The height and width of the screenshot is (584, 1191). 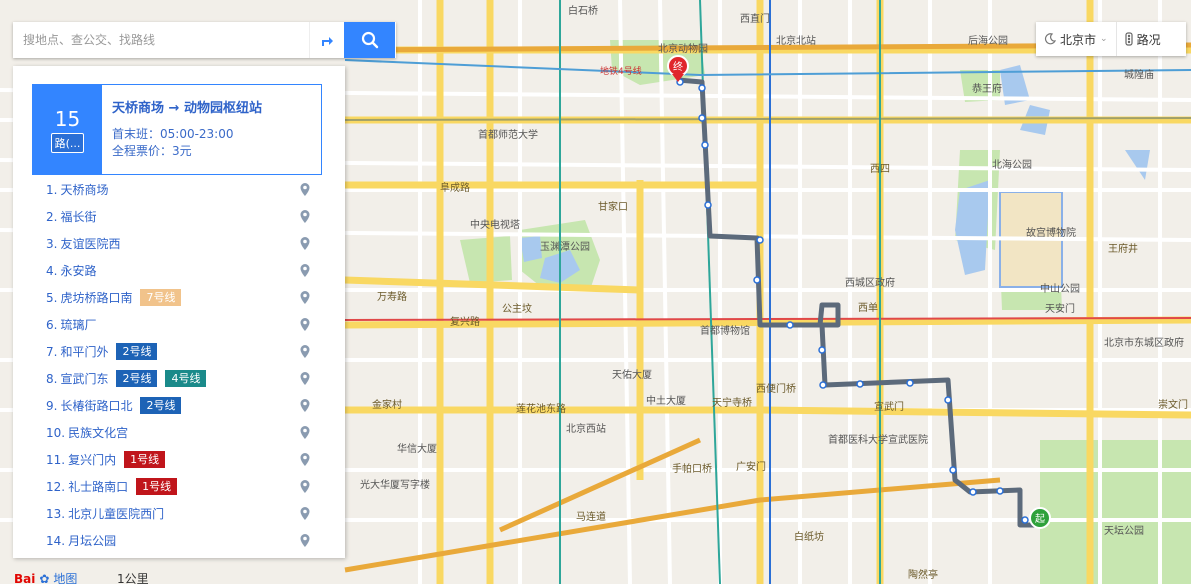 I want to click on label-chongwen: 崇文门, so click(x=1173, y=404).